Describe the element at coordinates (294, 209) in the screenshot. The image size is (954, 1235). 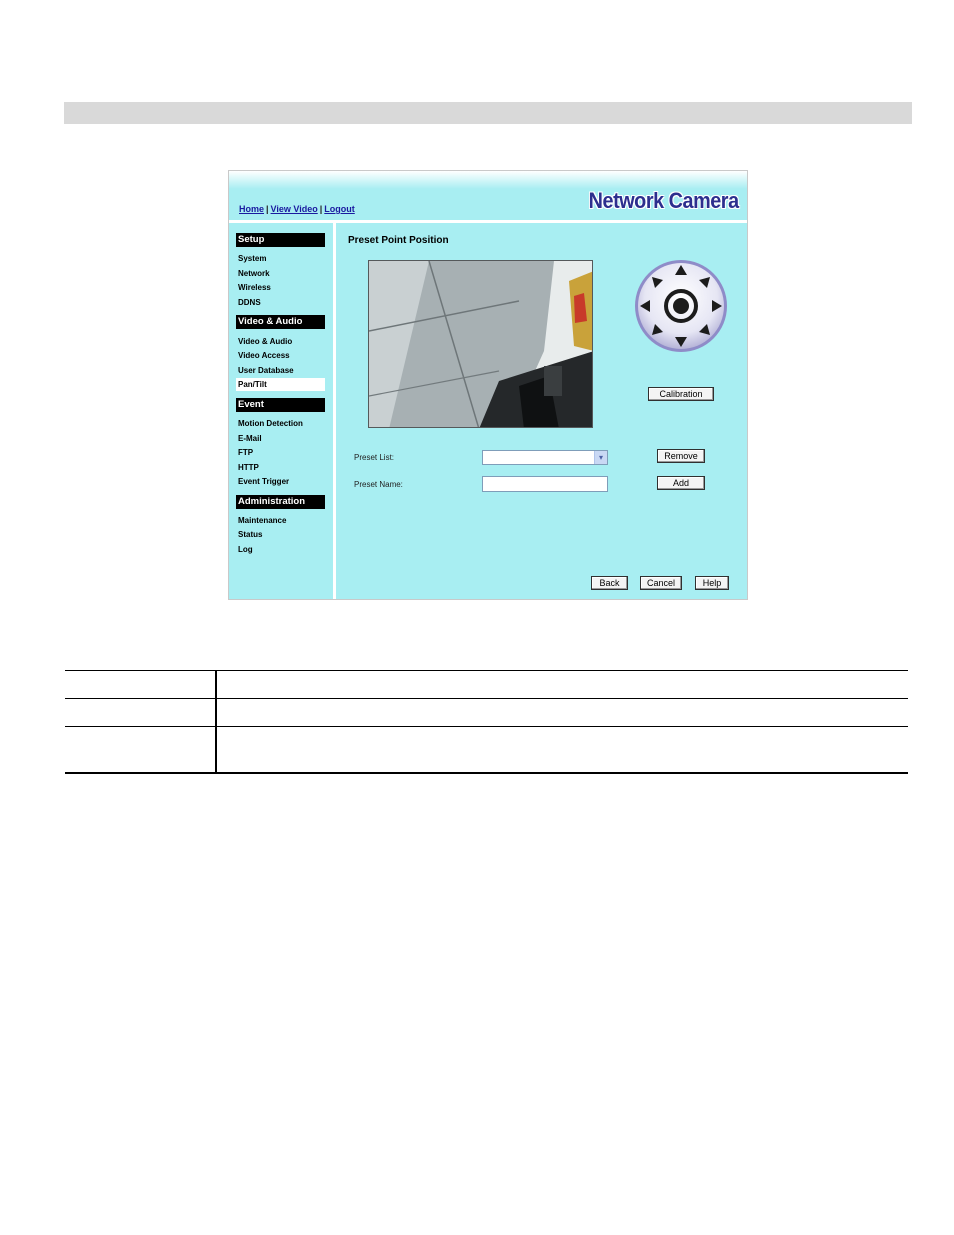
I see `view-video-link: View Video` at that location.